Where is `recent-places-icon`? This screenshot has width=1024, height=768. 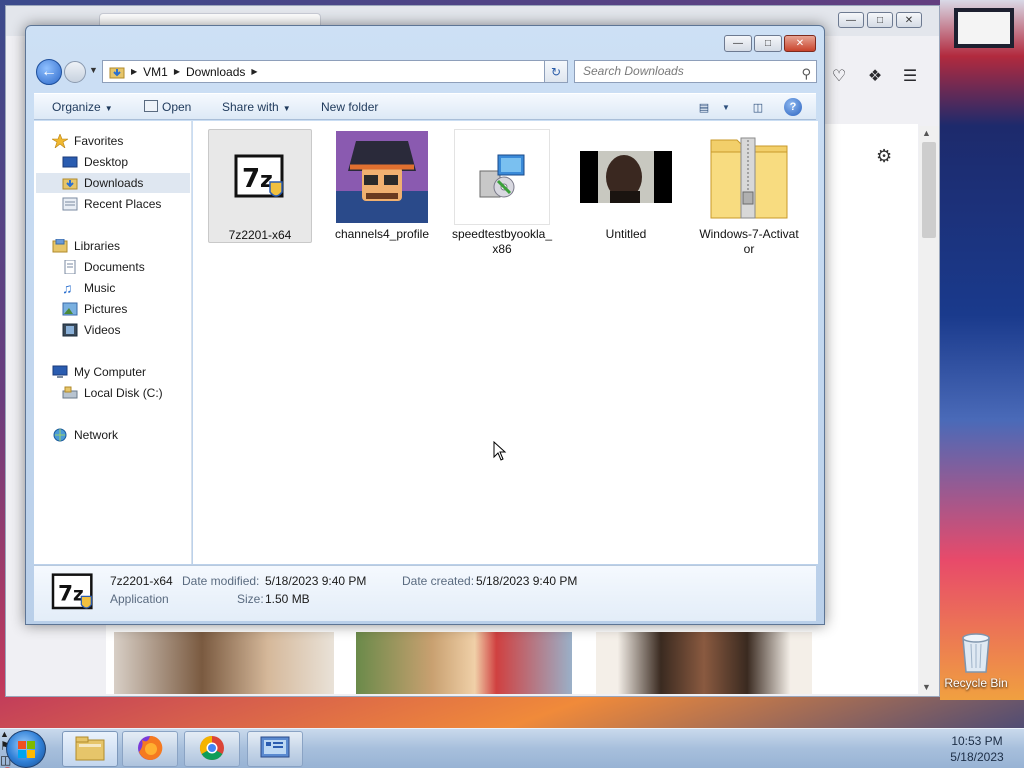
recent-places-icon is located at coordinates (70, 204).